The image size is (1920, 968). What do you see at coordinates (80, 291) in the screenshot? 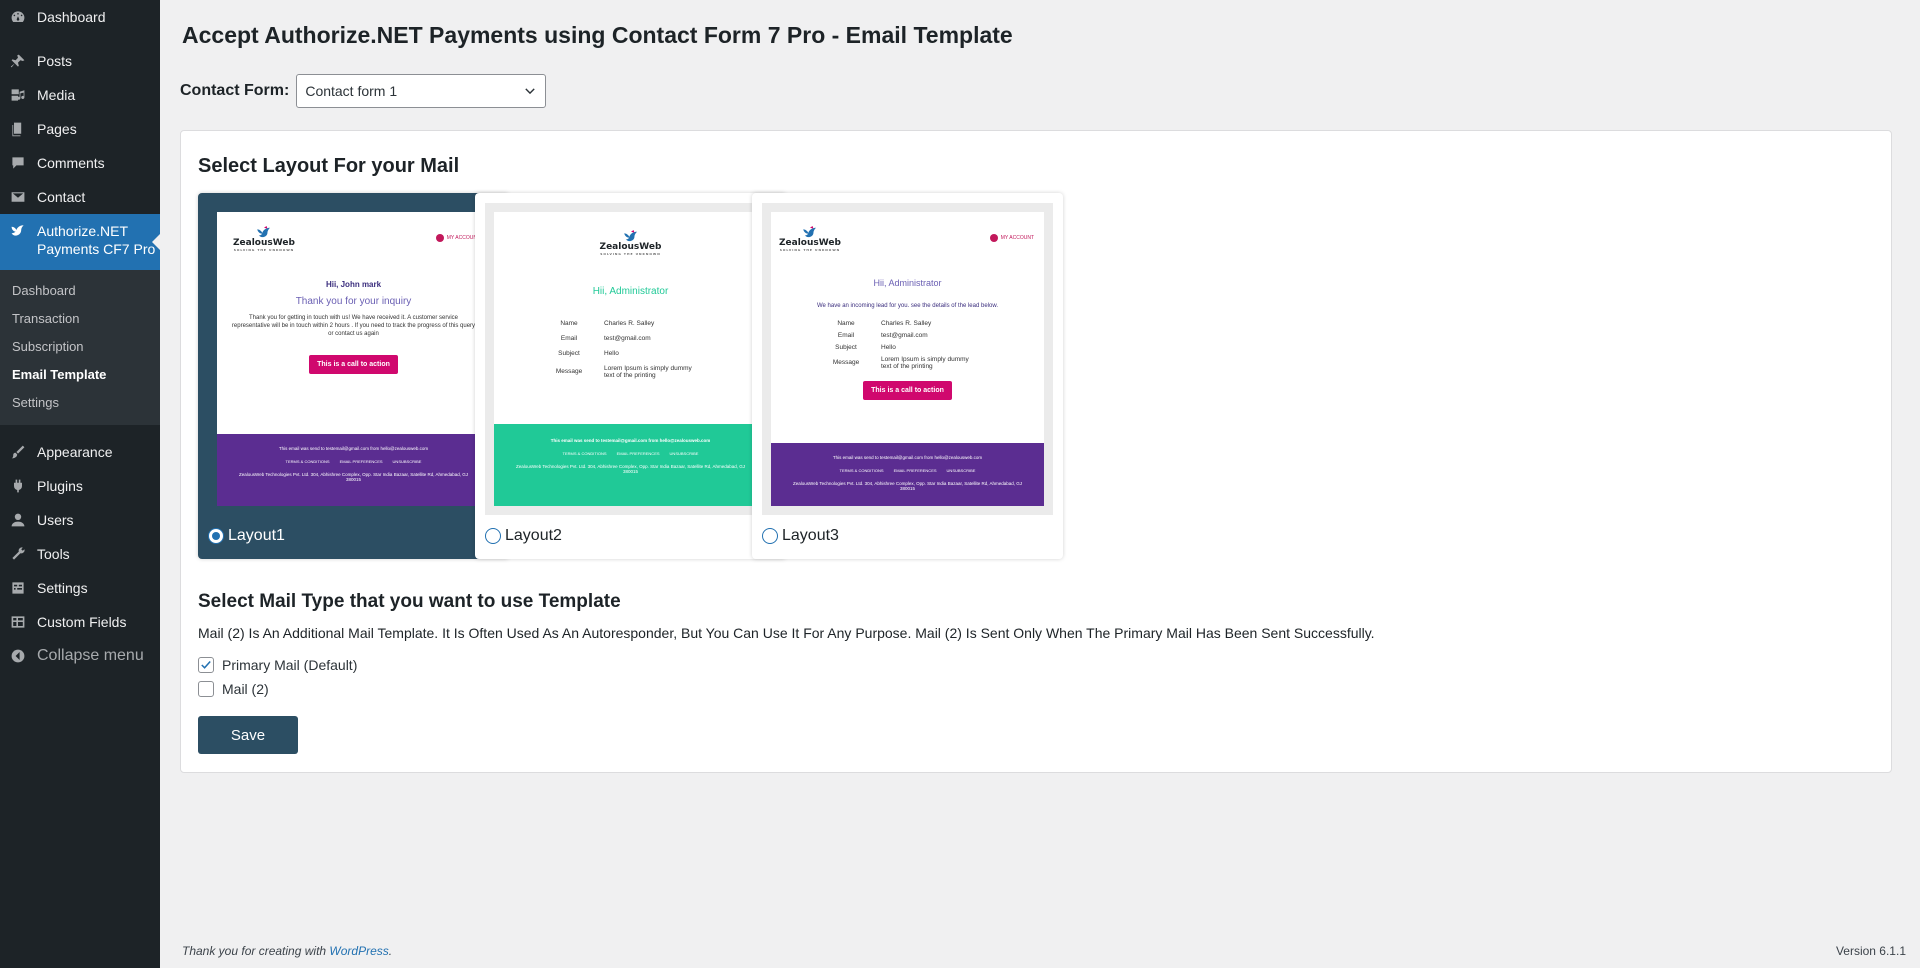
I see `submenu-dashboard: Dashboard` at bounding box center [80, 291].